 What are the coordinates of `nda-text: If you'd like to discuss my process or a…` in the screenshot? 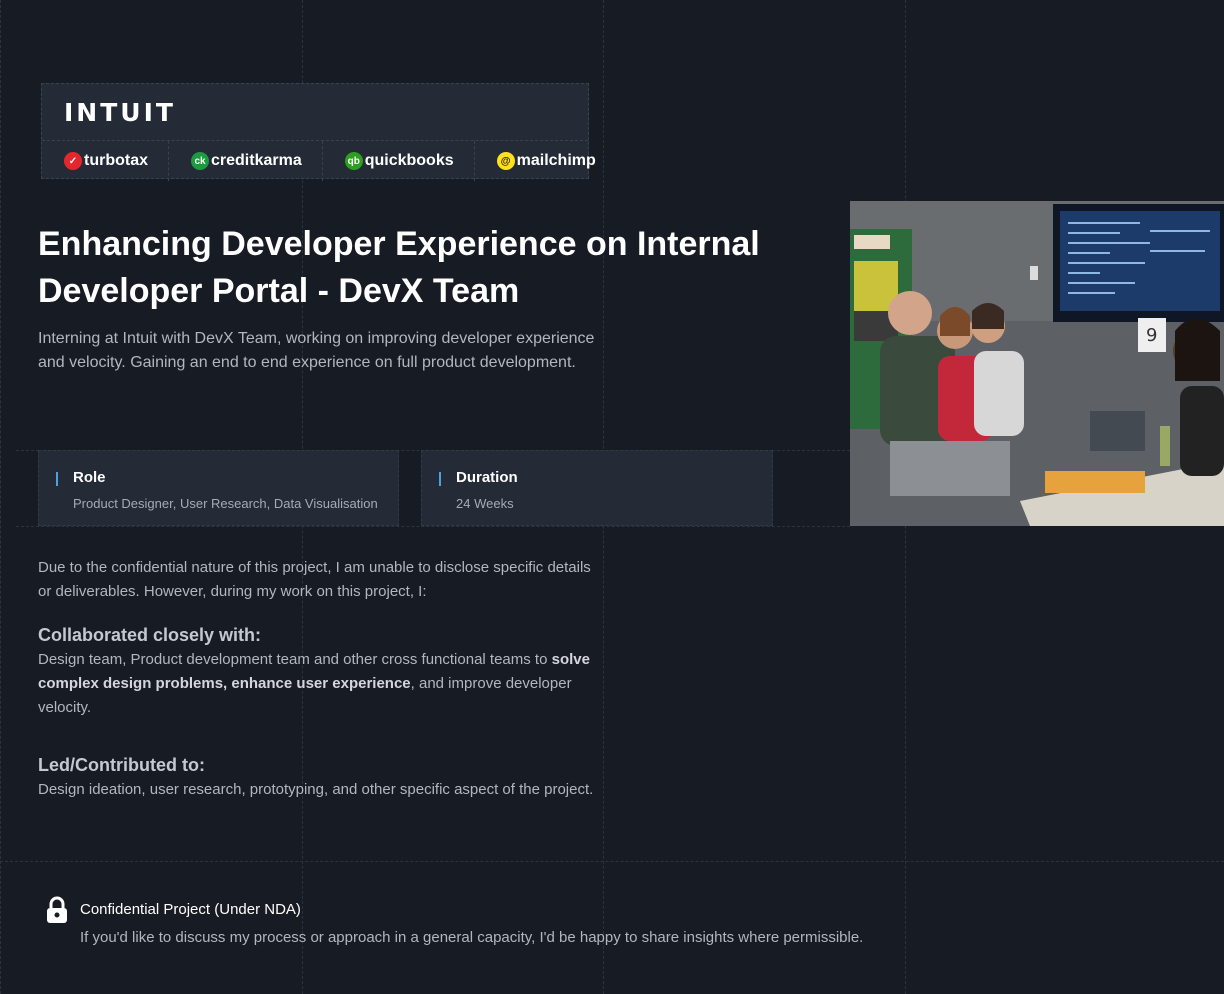 It's located at (472, 937).